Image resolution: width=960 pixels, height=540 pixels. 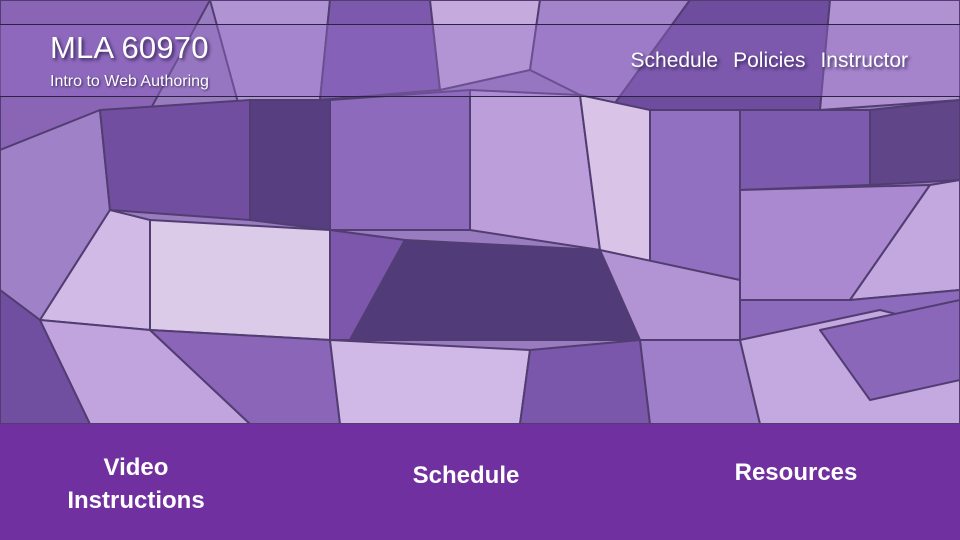 I want to click on schedule-button: Schedule, so click(x=466, y=475).